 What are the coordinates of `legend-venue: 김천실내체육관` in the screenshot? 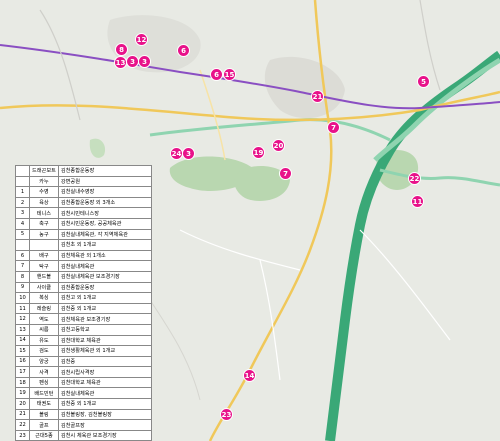 It's located at (105, 266).